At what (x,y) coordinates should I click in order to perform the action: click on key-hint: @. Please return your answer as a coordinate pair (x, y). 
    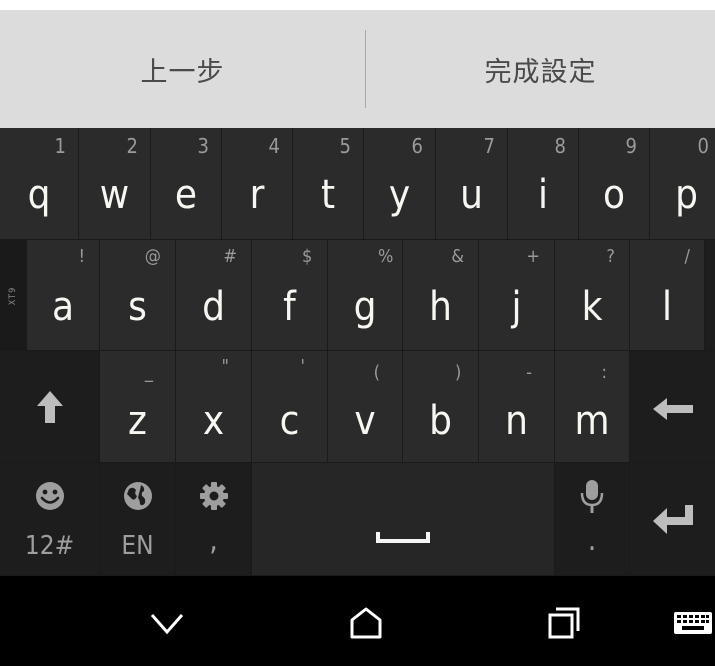
    Looking at the image, I should click on (152, 256).